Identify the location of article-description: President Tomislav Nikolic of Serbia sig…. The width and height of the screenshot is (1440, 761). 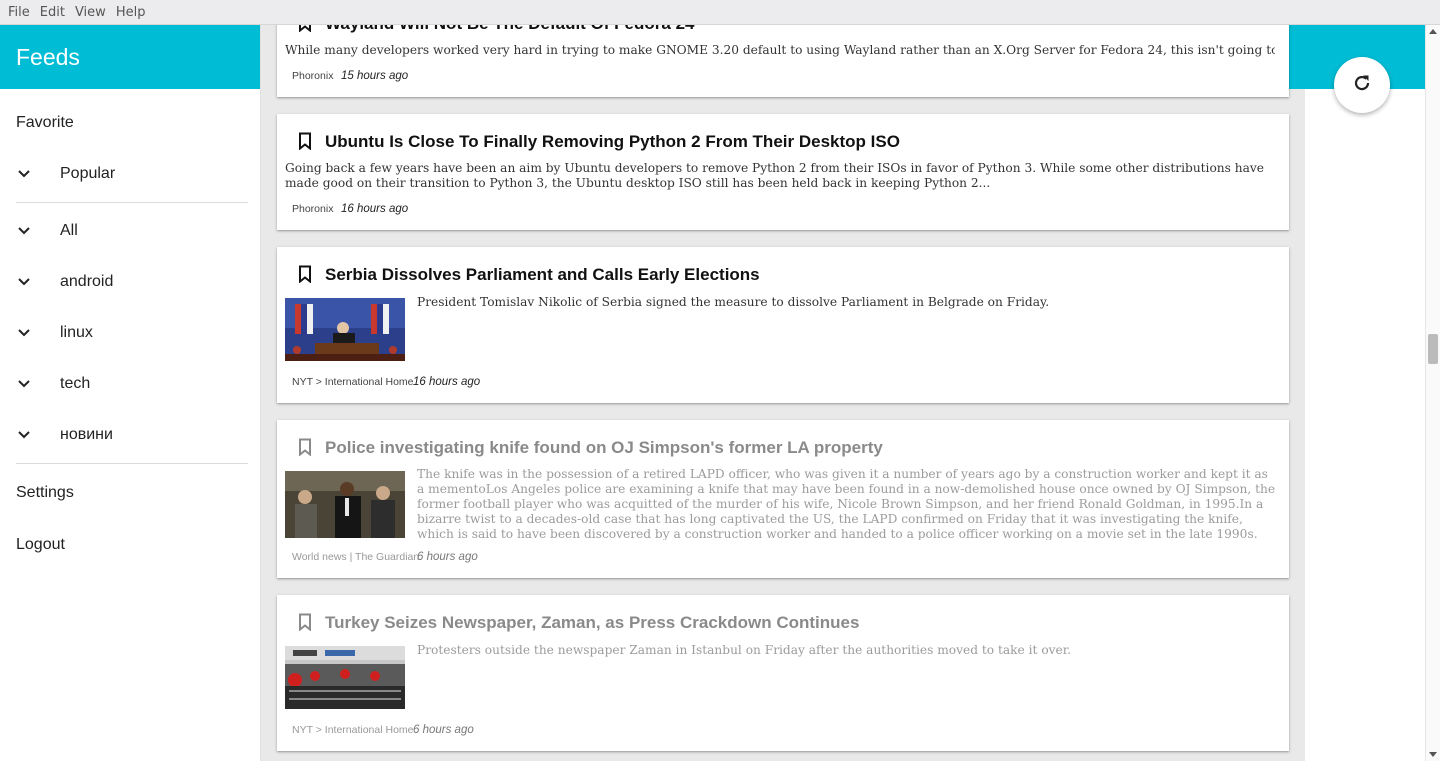
(733, 302).